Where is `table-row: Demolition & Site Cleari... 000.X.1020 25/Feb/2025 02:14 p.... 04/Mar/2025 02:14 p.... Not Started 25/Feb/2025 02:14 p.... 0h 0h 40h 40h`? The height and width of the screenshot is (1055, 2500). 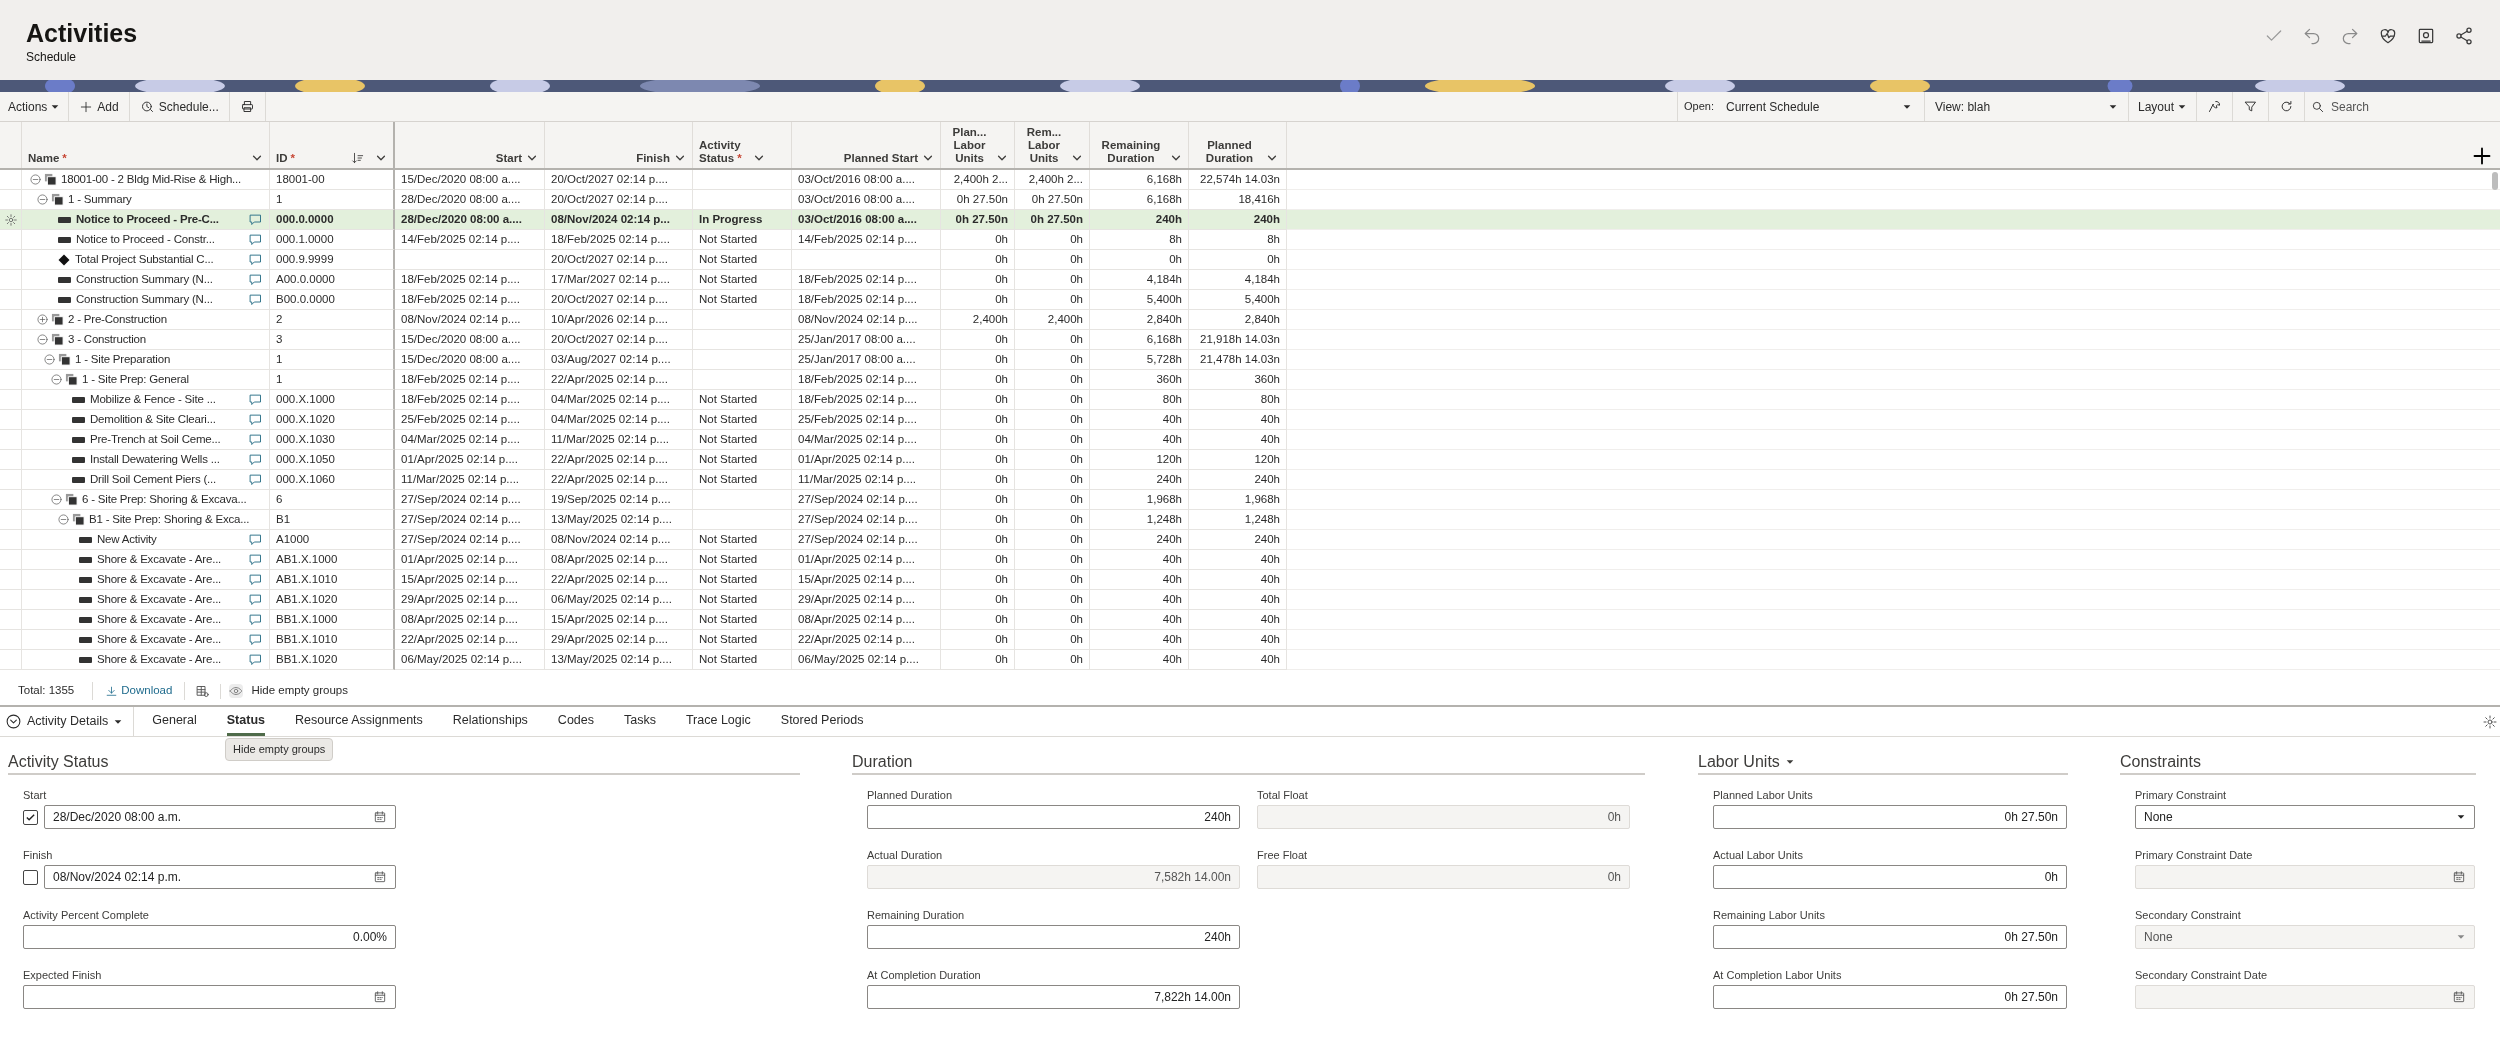 table-row: Demolition & Site Cleari... 000.X.1020 25/Feb/2025 02:14 p.... 04/Mar/2025 02:14 p.... Not Started 25/Feb/2025 02:14 p.... 0h 0h 40h 40h is located at coordinates (1250, 420).